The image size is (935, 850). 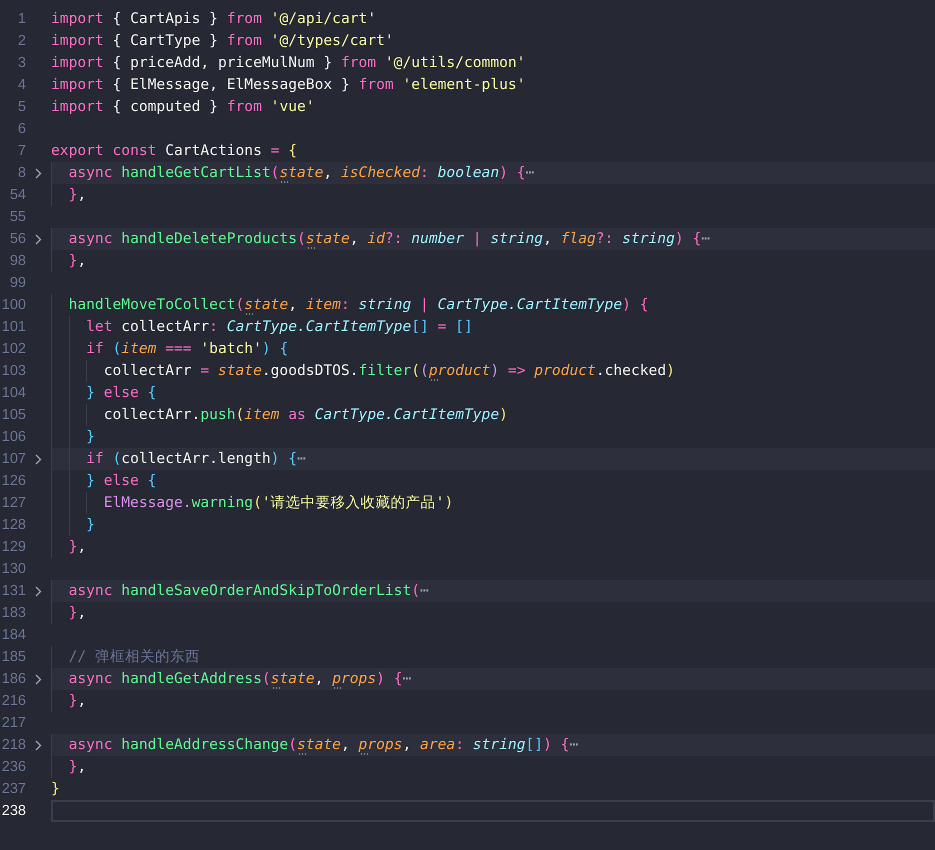 I want to click on line-number: 131, so click(x=13, y=591).